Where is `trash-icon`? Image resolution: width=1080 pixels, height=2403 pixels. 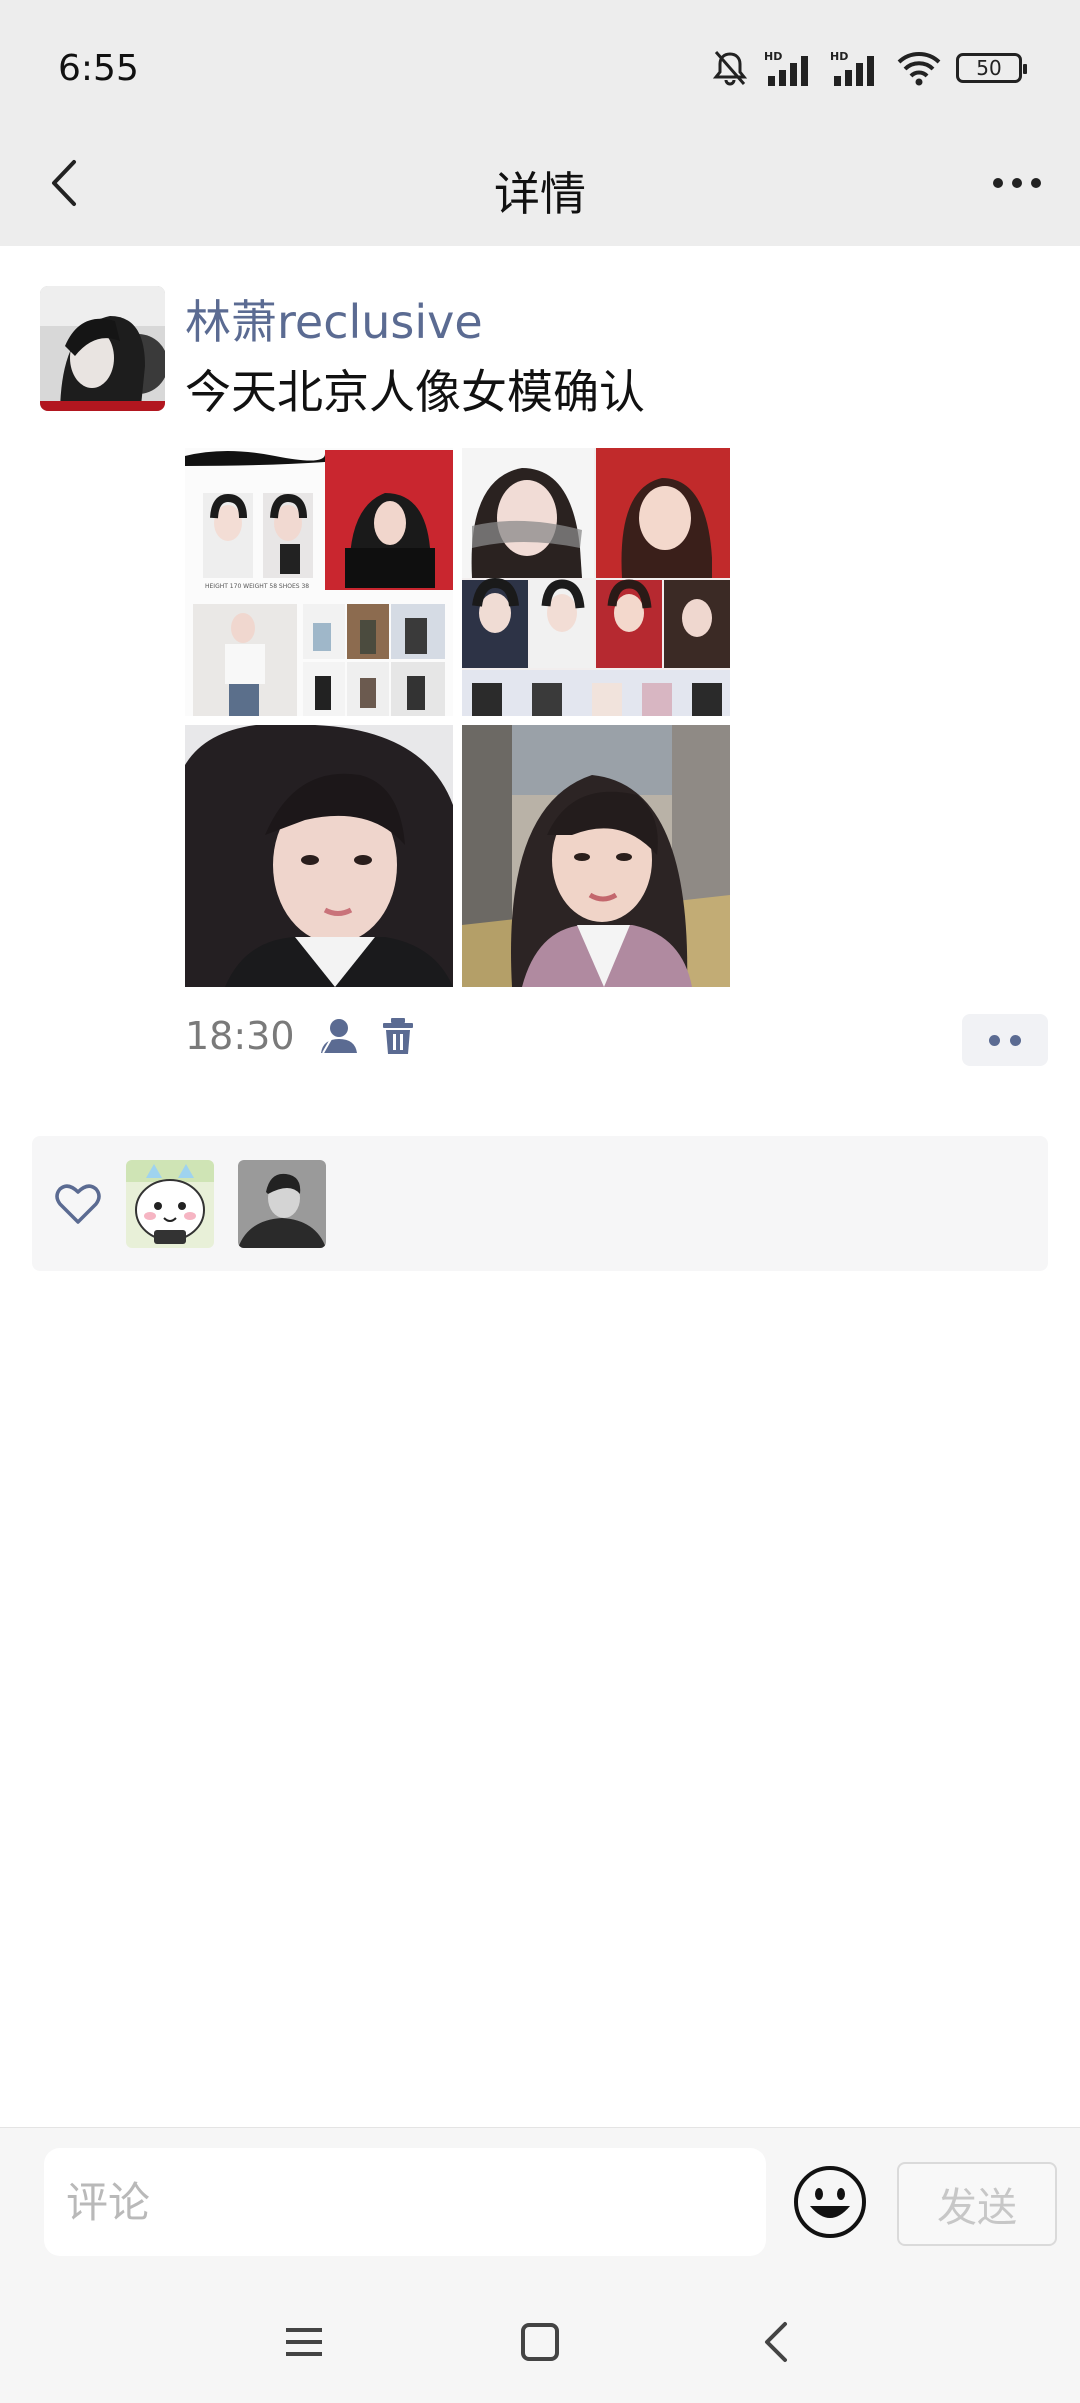 trash-icon is located at coordinates (398, 1036).